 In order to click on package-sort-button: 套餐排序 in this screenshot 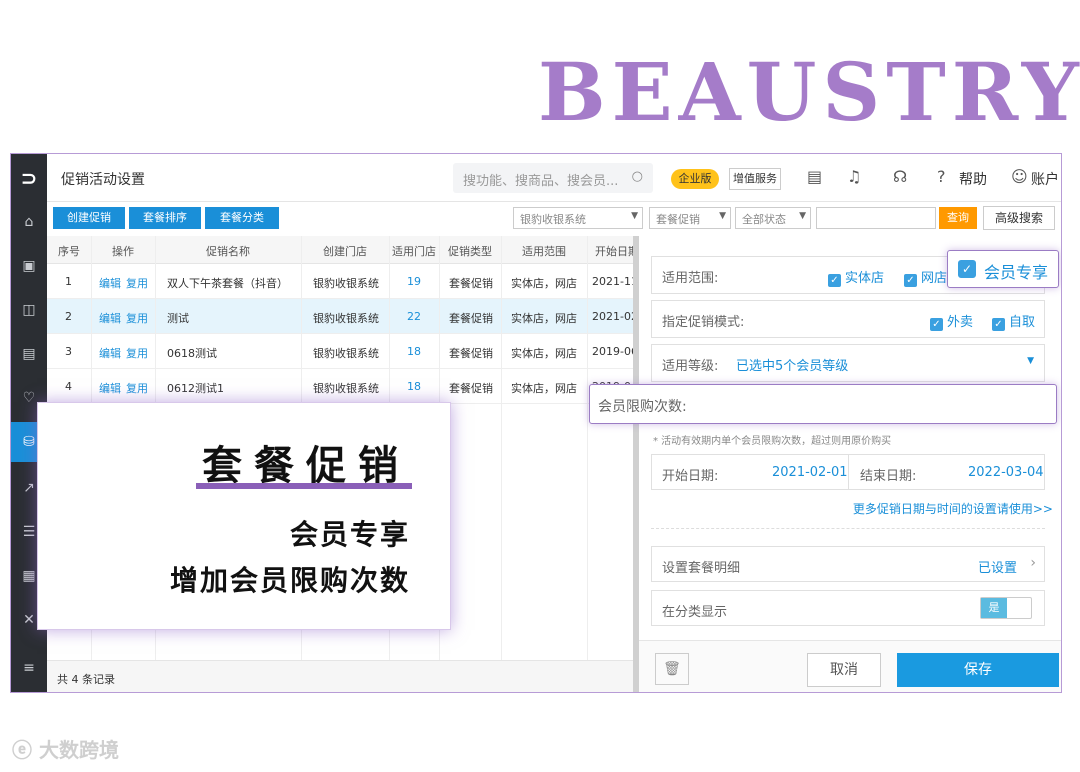, I will do `click(165, 218)`.